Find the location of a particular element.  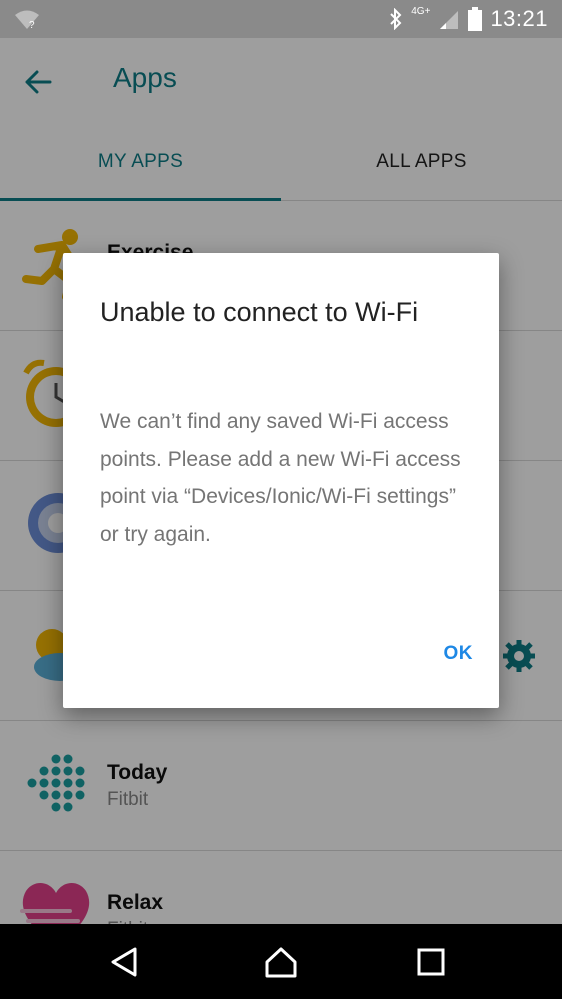

bluetooth-icon is located at coordinates (396, 19).